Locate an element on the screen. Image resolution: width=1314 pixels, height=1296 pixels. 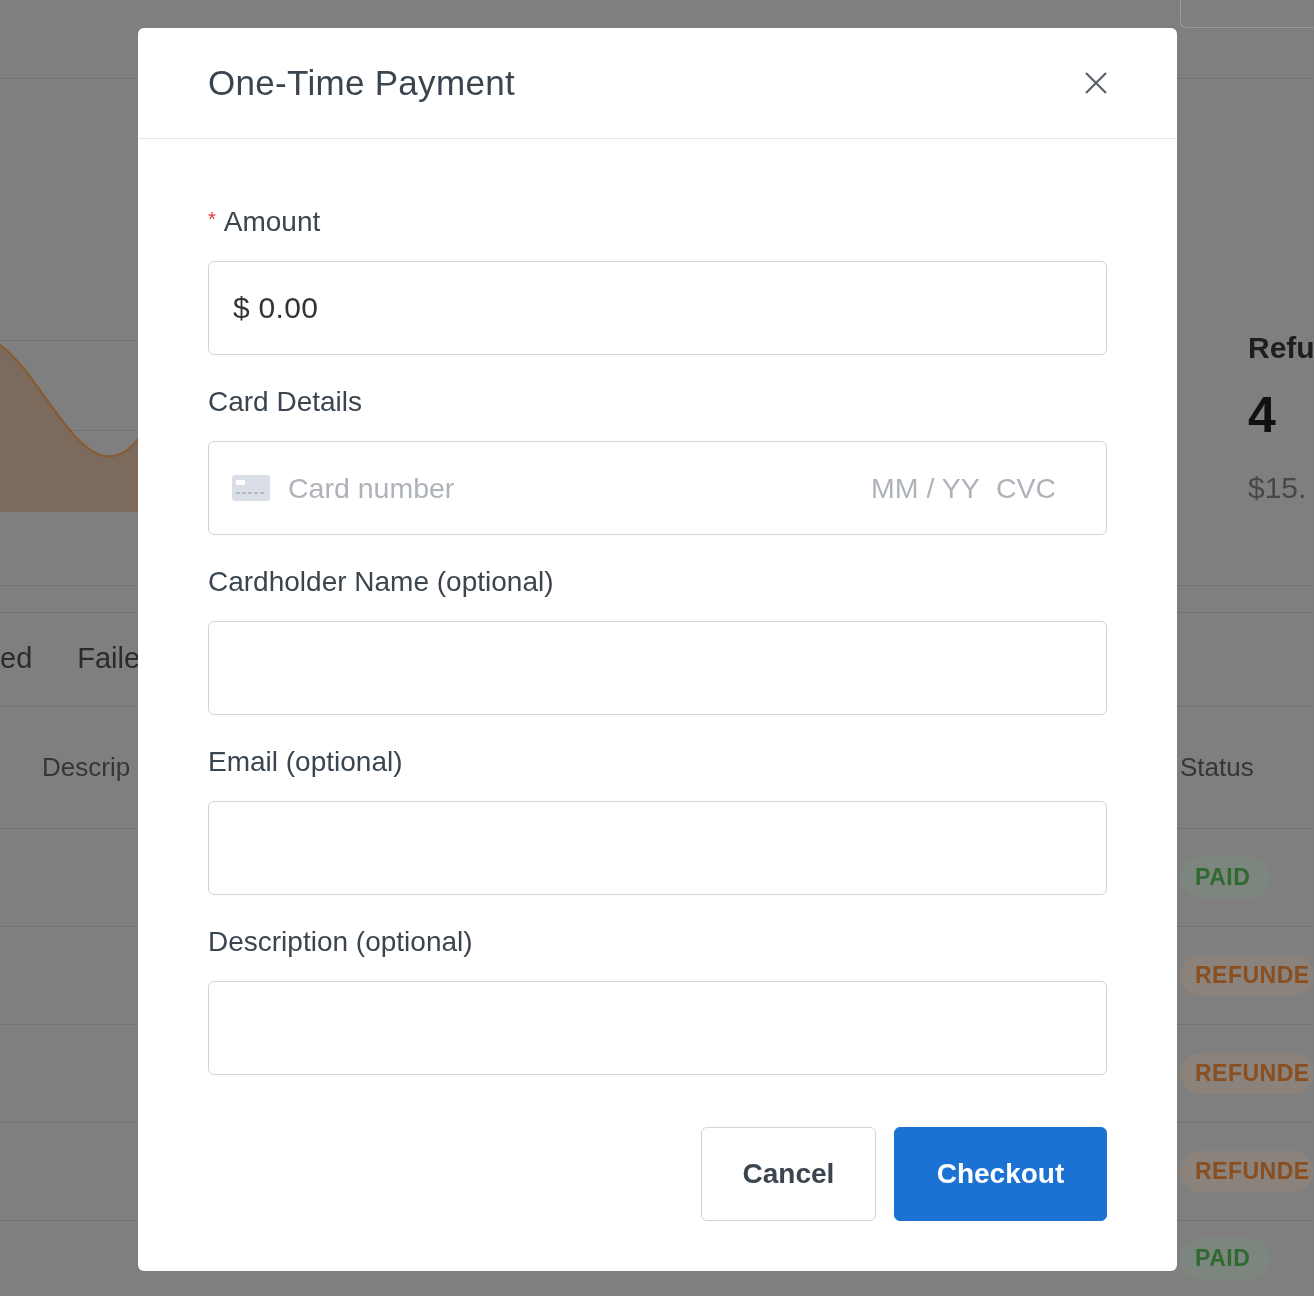
dialog-title: One-Time Payment is located at coordinates (361, 83).